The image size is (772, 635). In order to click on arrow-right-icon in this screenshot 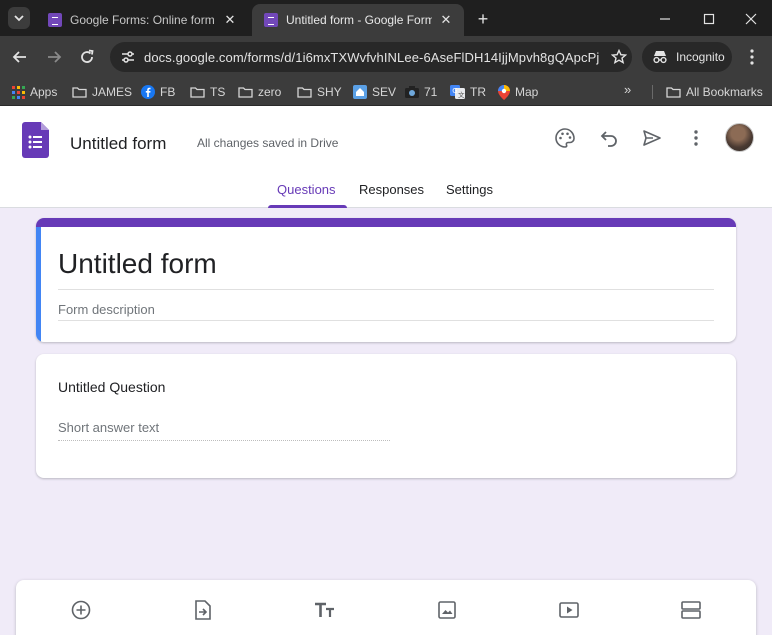, I will do `click(55, 57)`.